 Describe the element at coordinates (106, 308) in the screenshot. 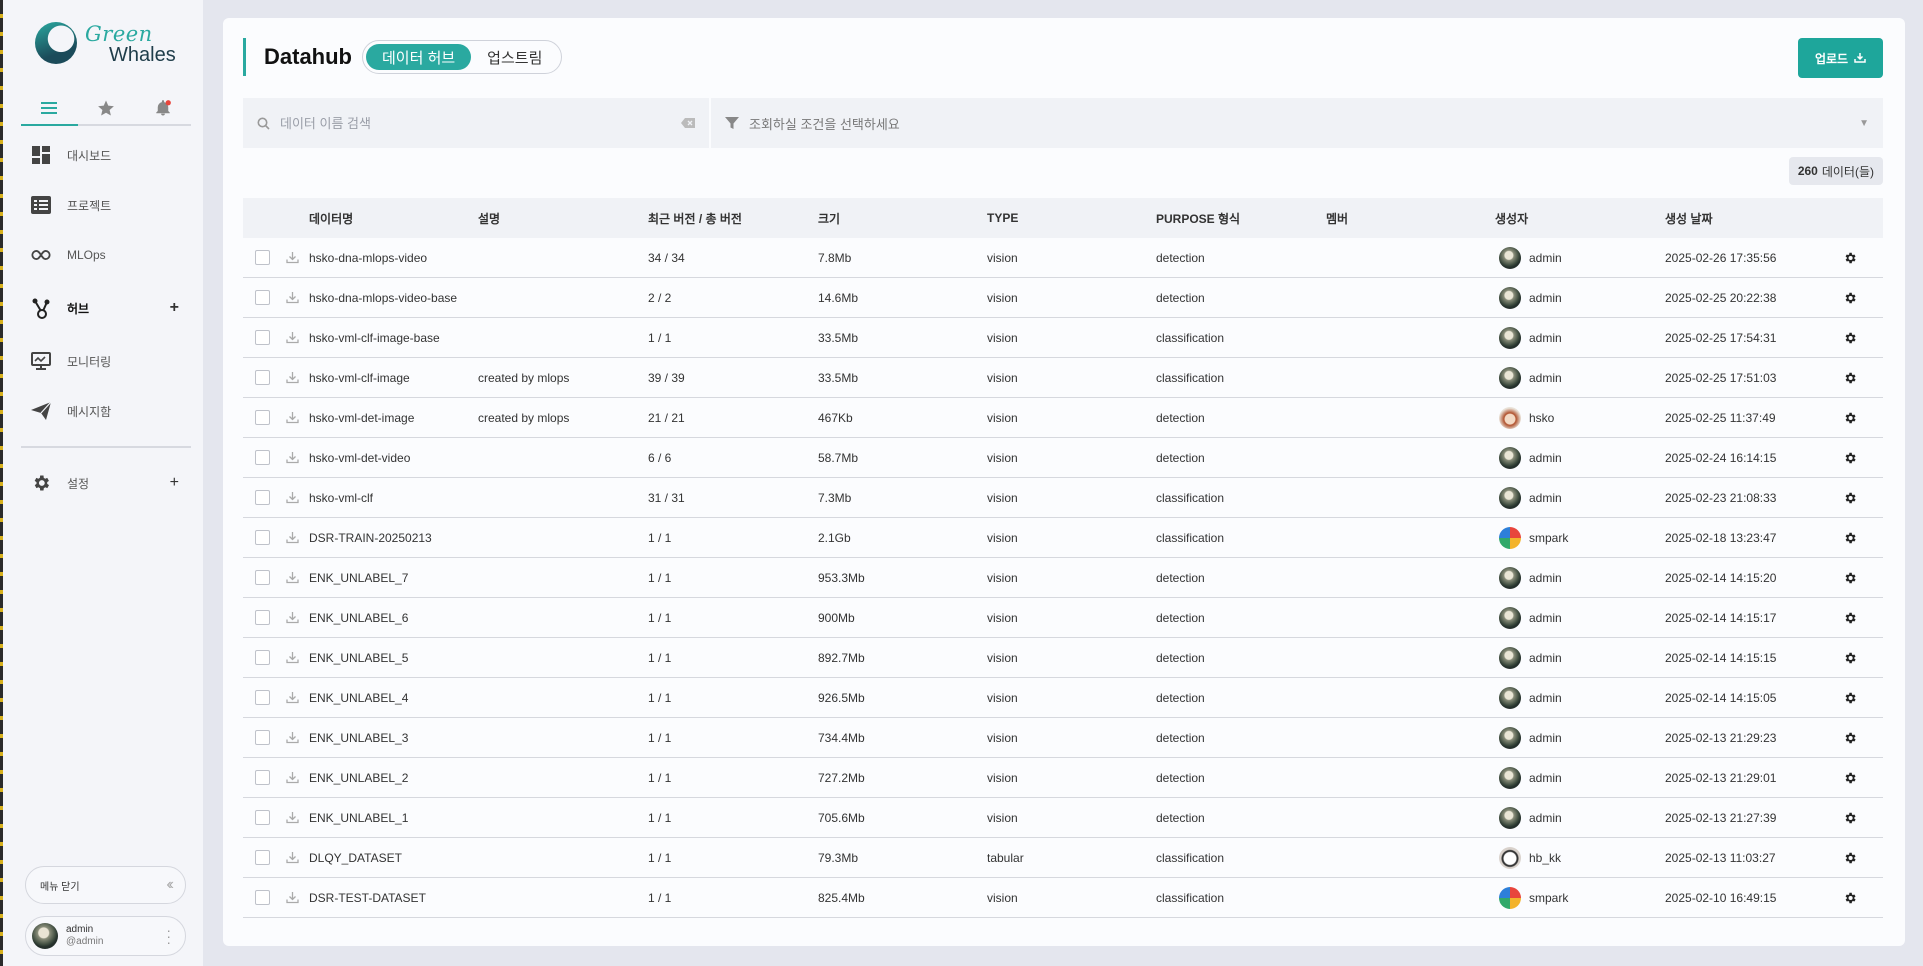

I see `sidebar-item-hub: 허브 +` at that location.